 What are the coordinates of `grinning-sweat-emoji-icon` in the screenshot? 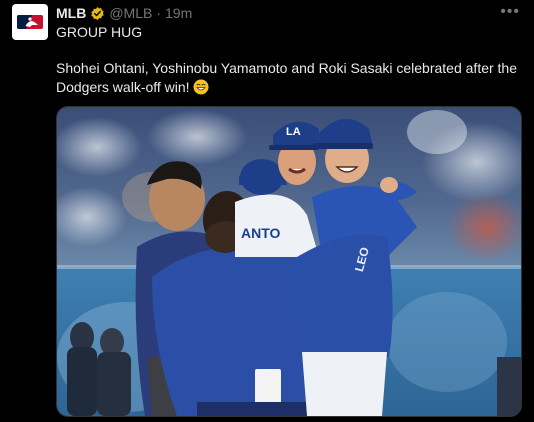 It's located at (201, 87).